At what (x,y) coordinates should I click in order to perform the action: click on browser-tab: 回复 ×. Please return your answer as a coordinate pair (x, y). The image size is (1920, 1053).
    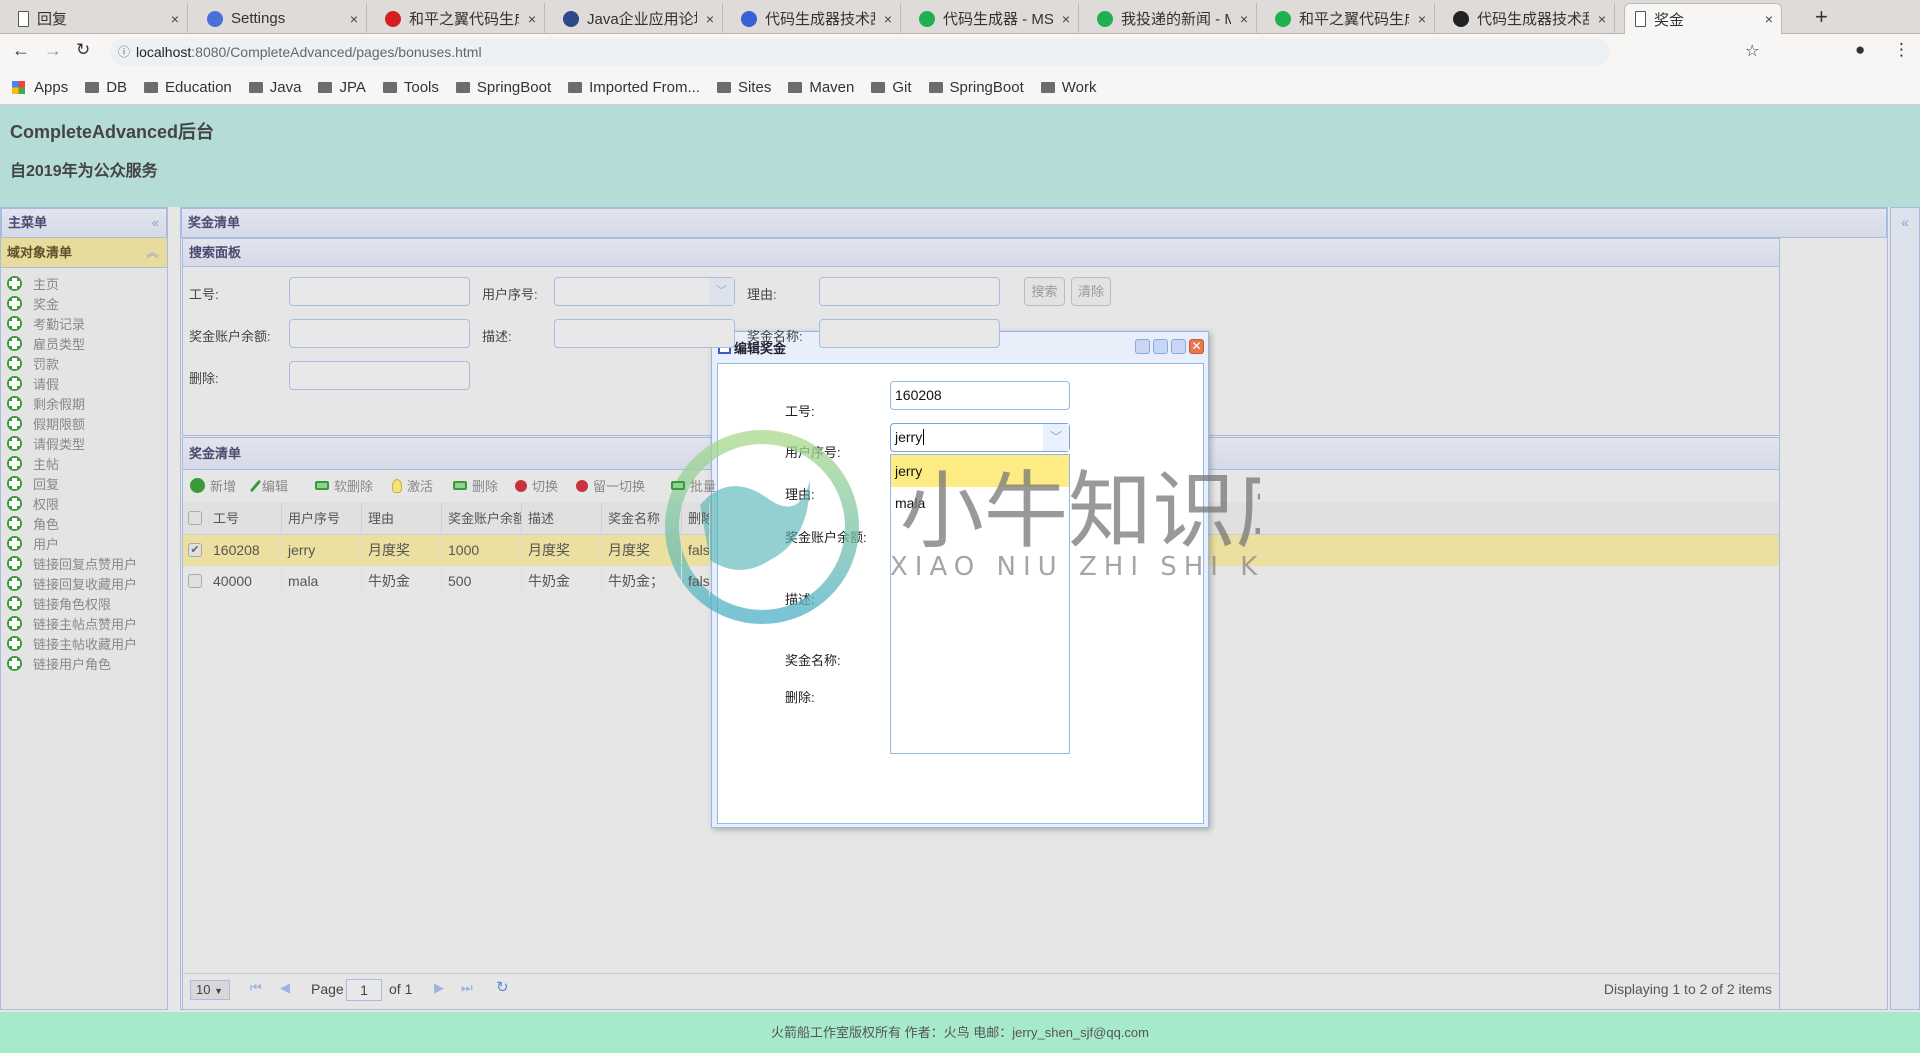
    Looking at the image, I should click on (98, 18).